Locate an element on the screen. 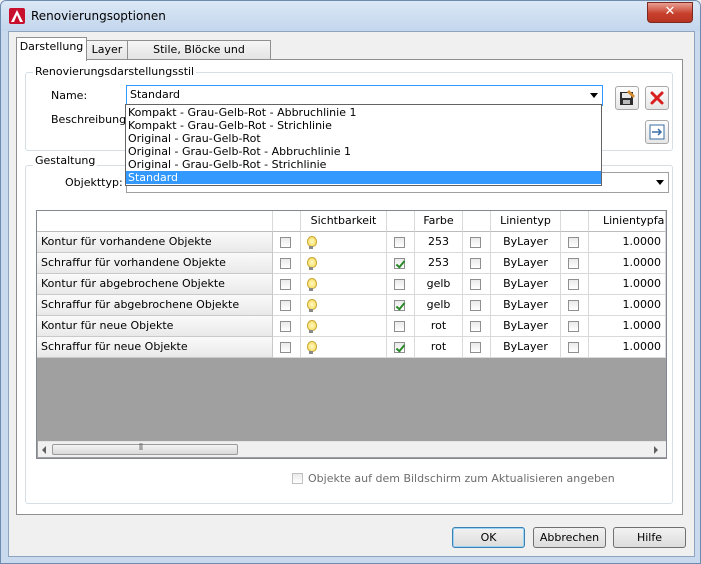 The height and width of the screenshot is (564, 701). column-header-visibility: Sichtbarkeit is located at coordinates (344, 221).